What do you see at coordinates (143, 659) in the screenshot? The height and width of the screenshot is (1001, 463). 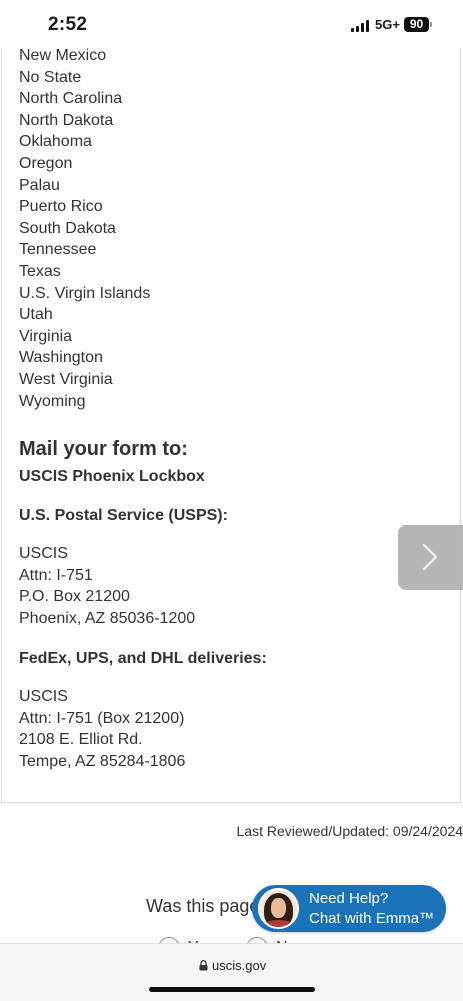 I see `courier-heading: FedEx, UPS, and DHL deliveries:` at bounding box center [143, 659].